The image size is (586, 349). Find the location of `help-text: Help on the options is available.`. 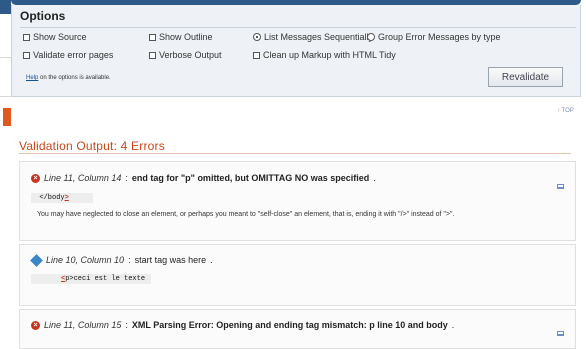

help-text: Help on the options is available. is located at coordinates (68, 78).